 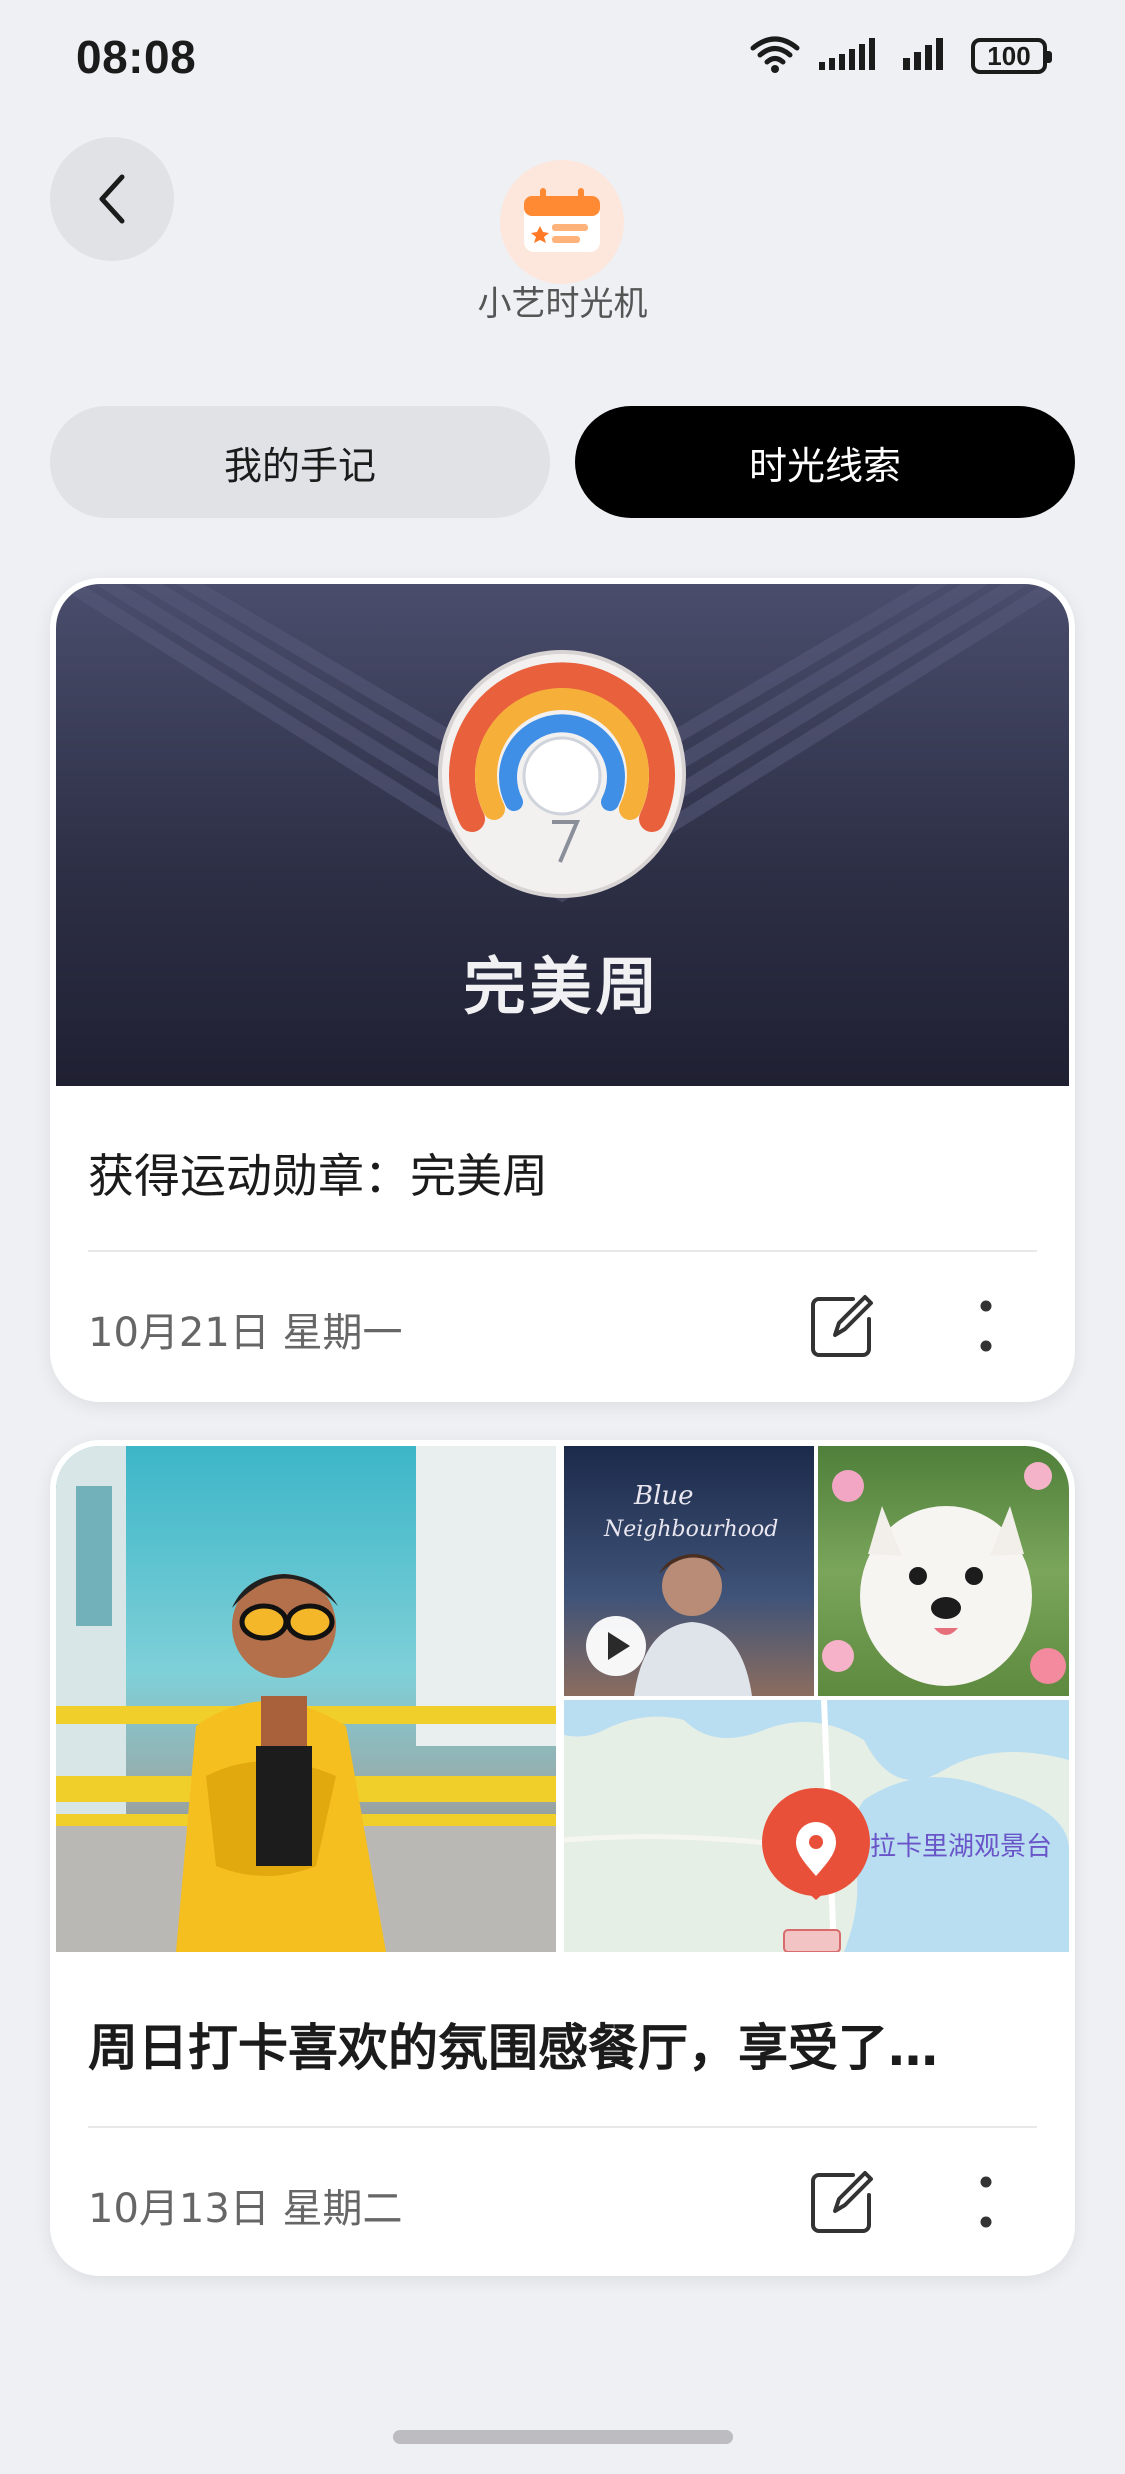 I want to click on app-icon, so click(x=562, y=222).